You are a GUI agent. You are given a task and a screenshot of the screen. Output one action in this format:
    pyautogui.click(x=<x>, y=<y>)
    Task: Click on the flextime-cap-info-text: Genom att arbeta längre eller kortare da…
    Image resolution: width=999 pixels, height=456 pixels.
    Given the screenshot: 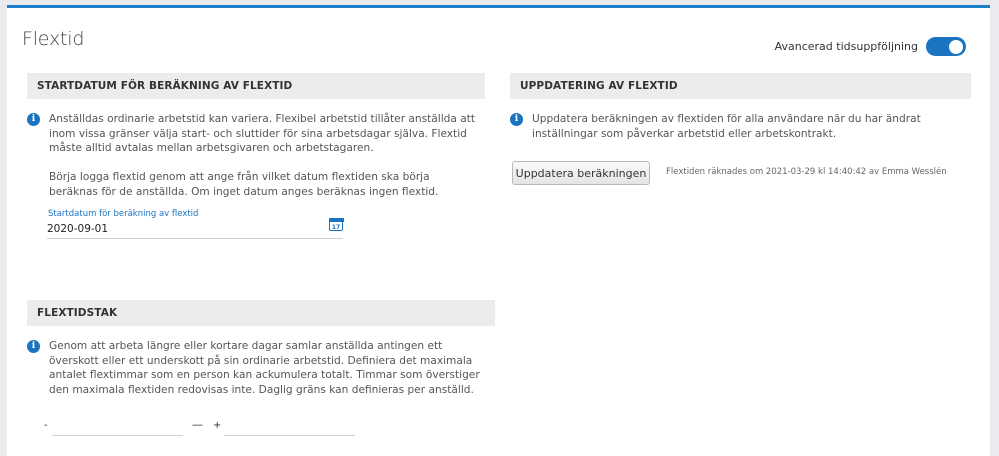 What is the action you would take?
    pyautogui.click(x=264, y=368)
    